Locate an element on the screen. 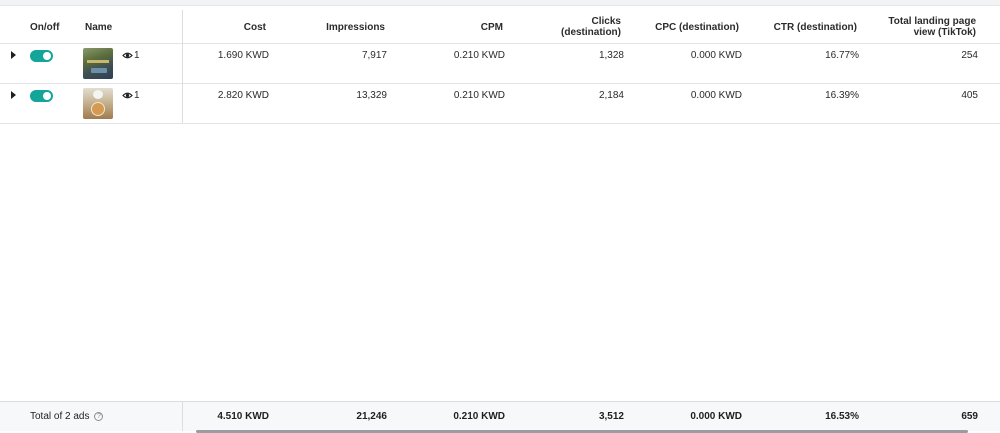  total-cpm: 0.210 KWD is located at coordinates (479, 416).